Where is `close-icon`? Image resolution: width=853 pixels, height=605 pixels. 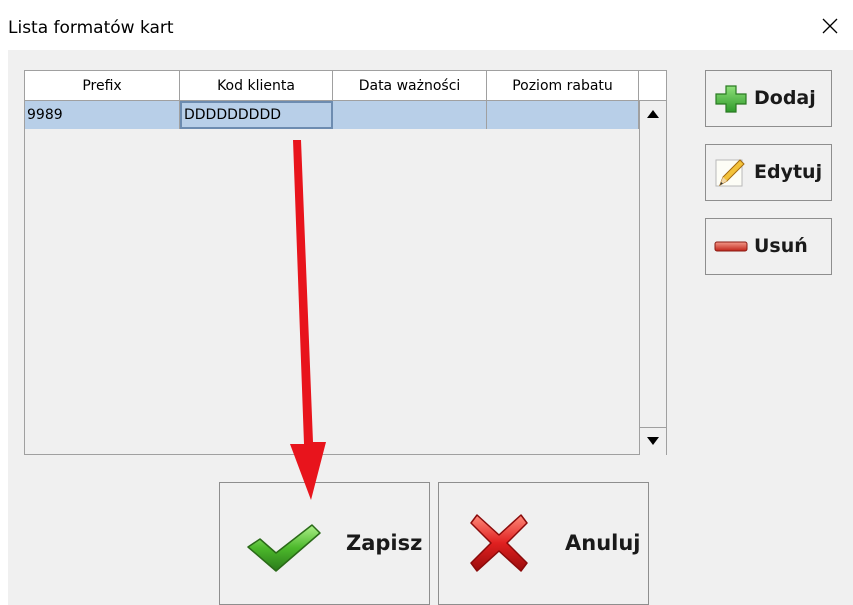 close-icon is located at coordinates (830, 26).